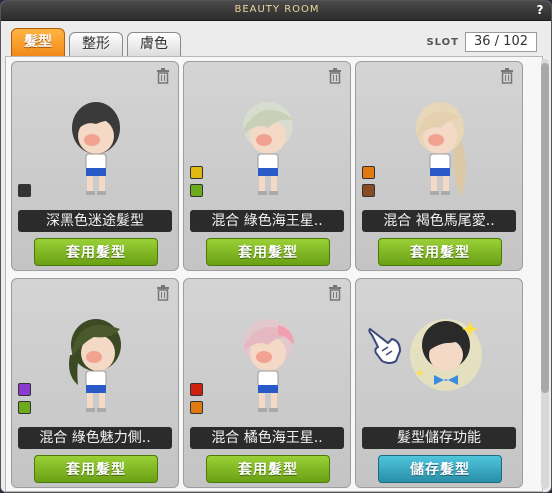 The width and height of the screenshot is (552, 493). Describe the element at coordinates (446, 355) in the screenshot. I see `save-preview-avatar` at that location.